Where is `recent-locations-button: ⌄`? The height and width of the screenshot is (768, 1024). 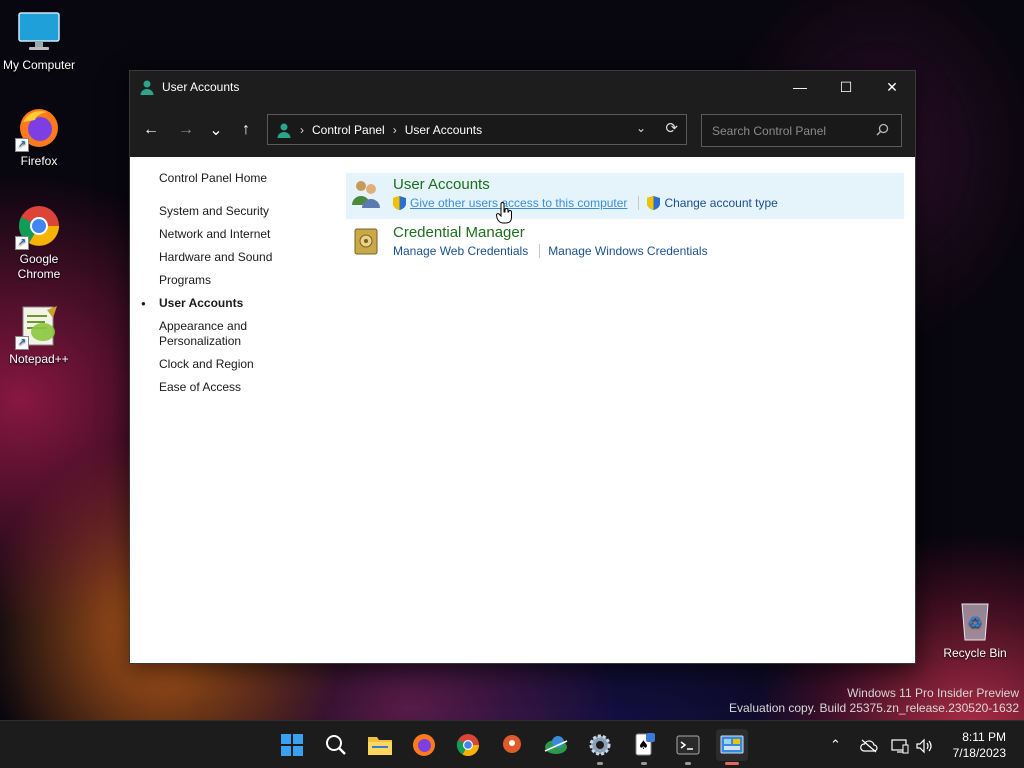 recent-locations-button: ⌄ is located at coordinates (216, 130).